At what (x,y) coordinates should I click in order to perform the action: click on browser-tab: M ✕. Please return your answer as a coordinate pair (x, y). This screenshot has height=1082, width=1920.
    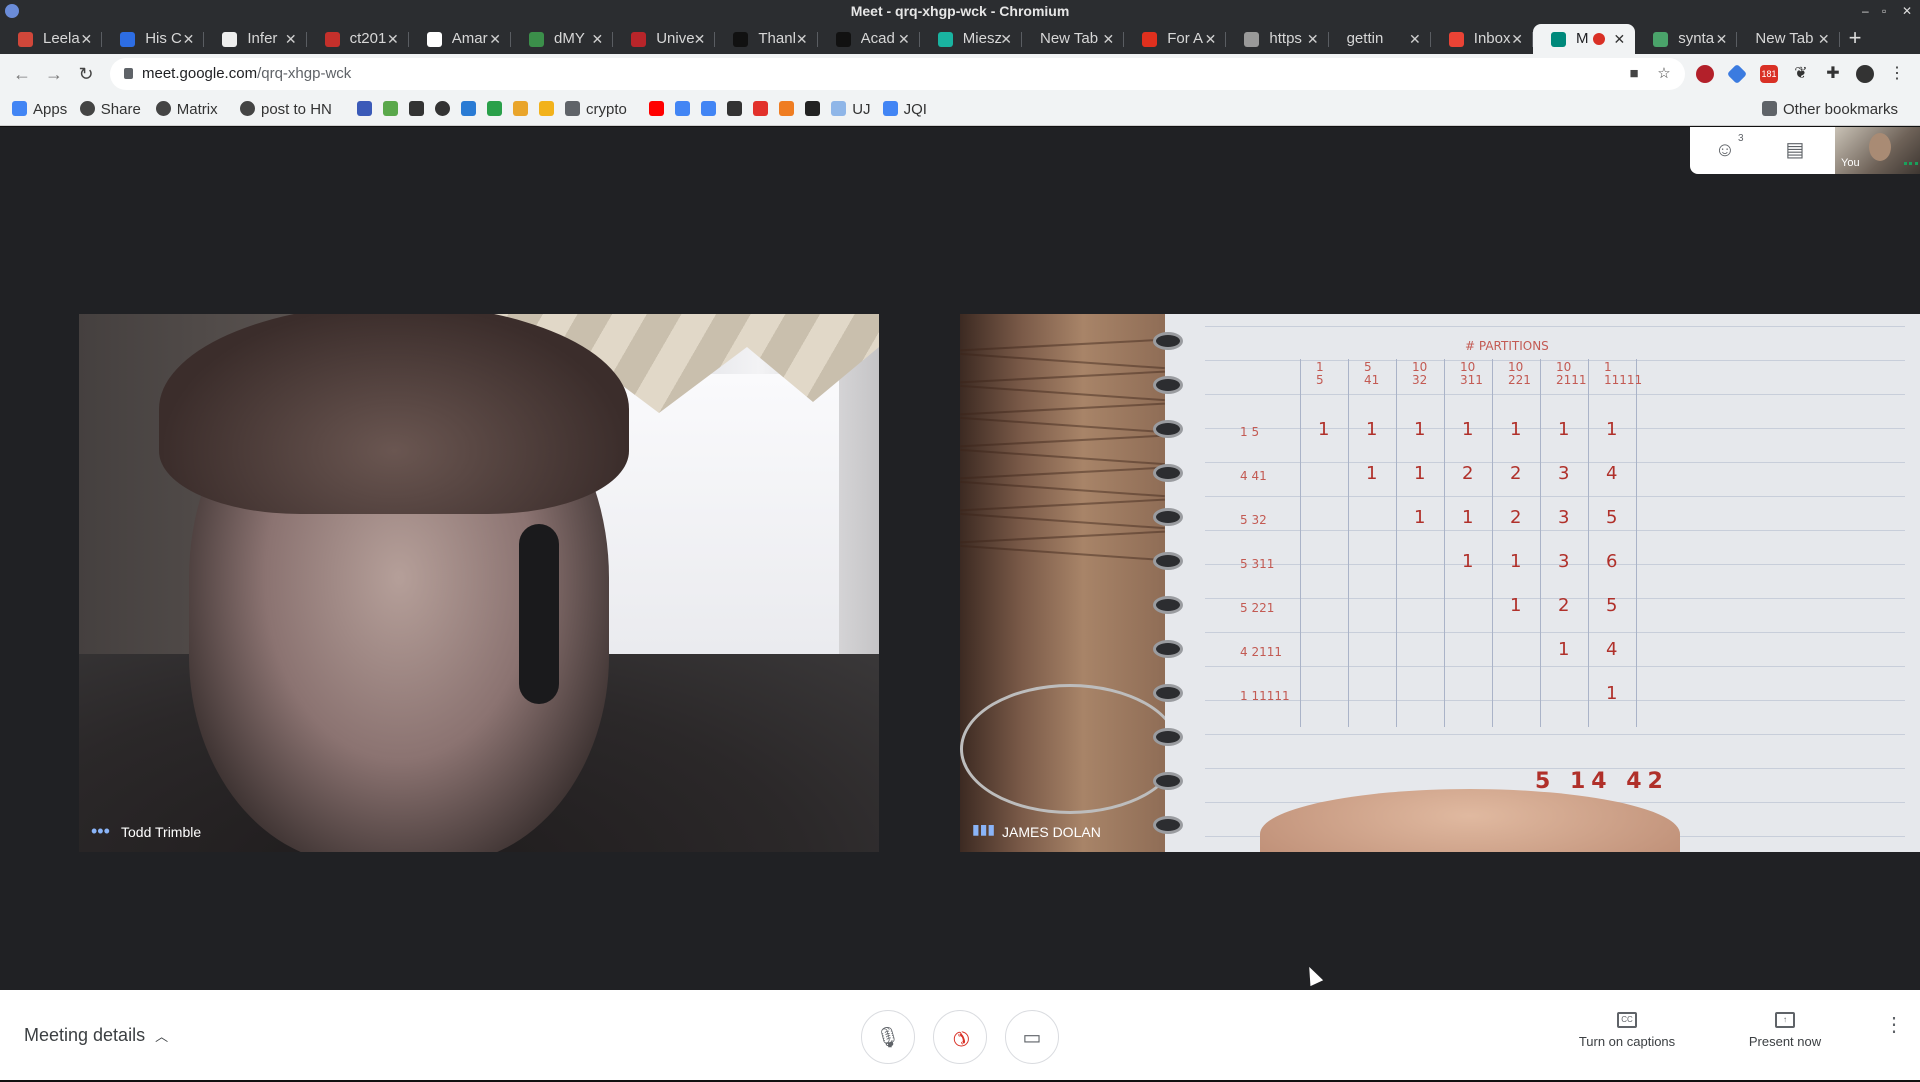
    Looking at the image, I should click on (1584, 39).